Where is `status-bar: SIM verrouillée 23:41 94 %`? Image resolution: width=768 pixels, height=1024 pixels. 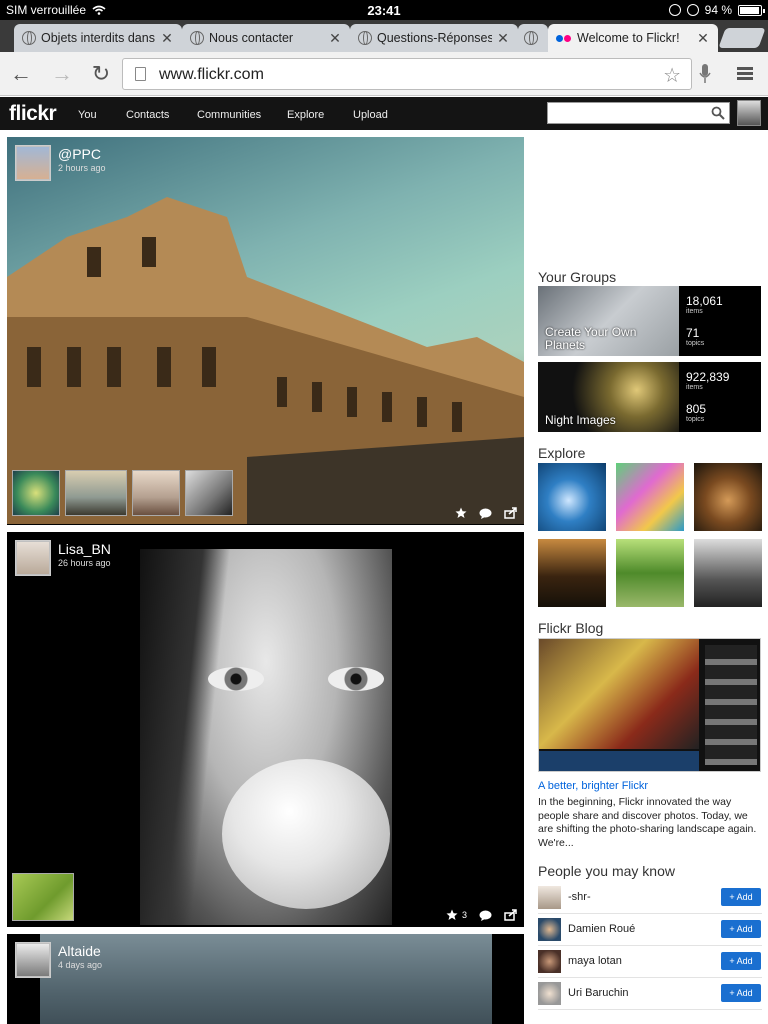
status-bar: SIM verrouillée 23:41 94 % is located at coordinates (384, 10).